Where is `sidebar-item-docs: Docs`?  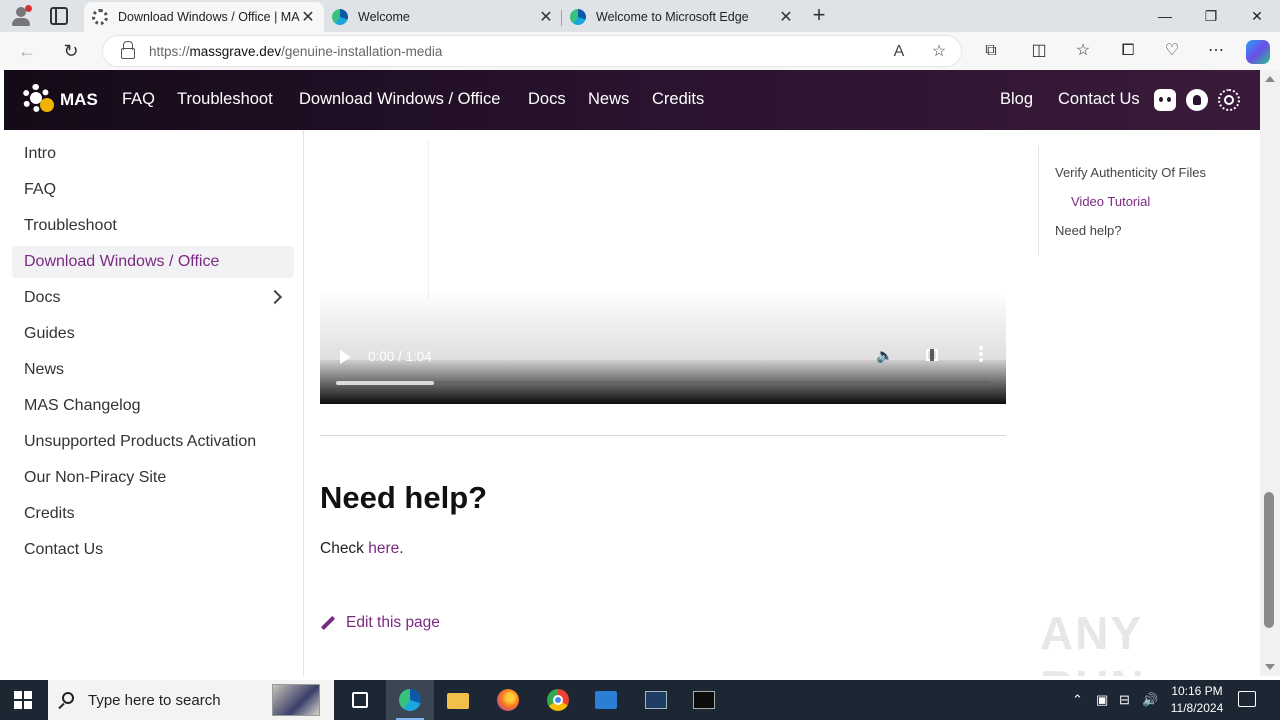 sidebar-item-docs: Docs is located at coordinates (153, 298).